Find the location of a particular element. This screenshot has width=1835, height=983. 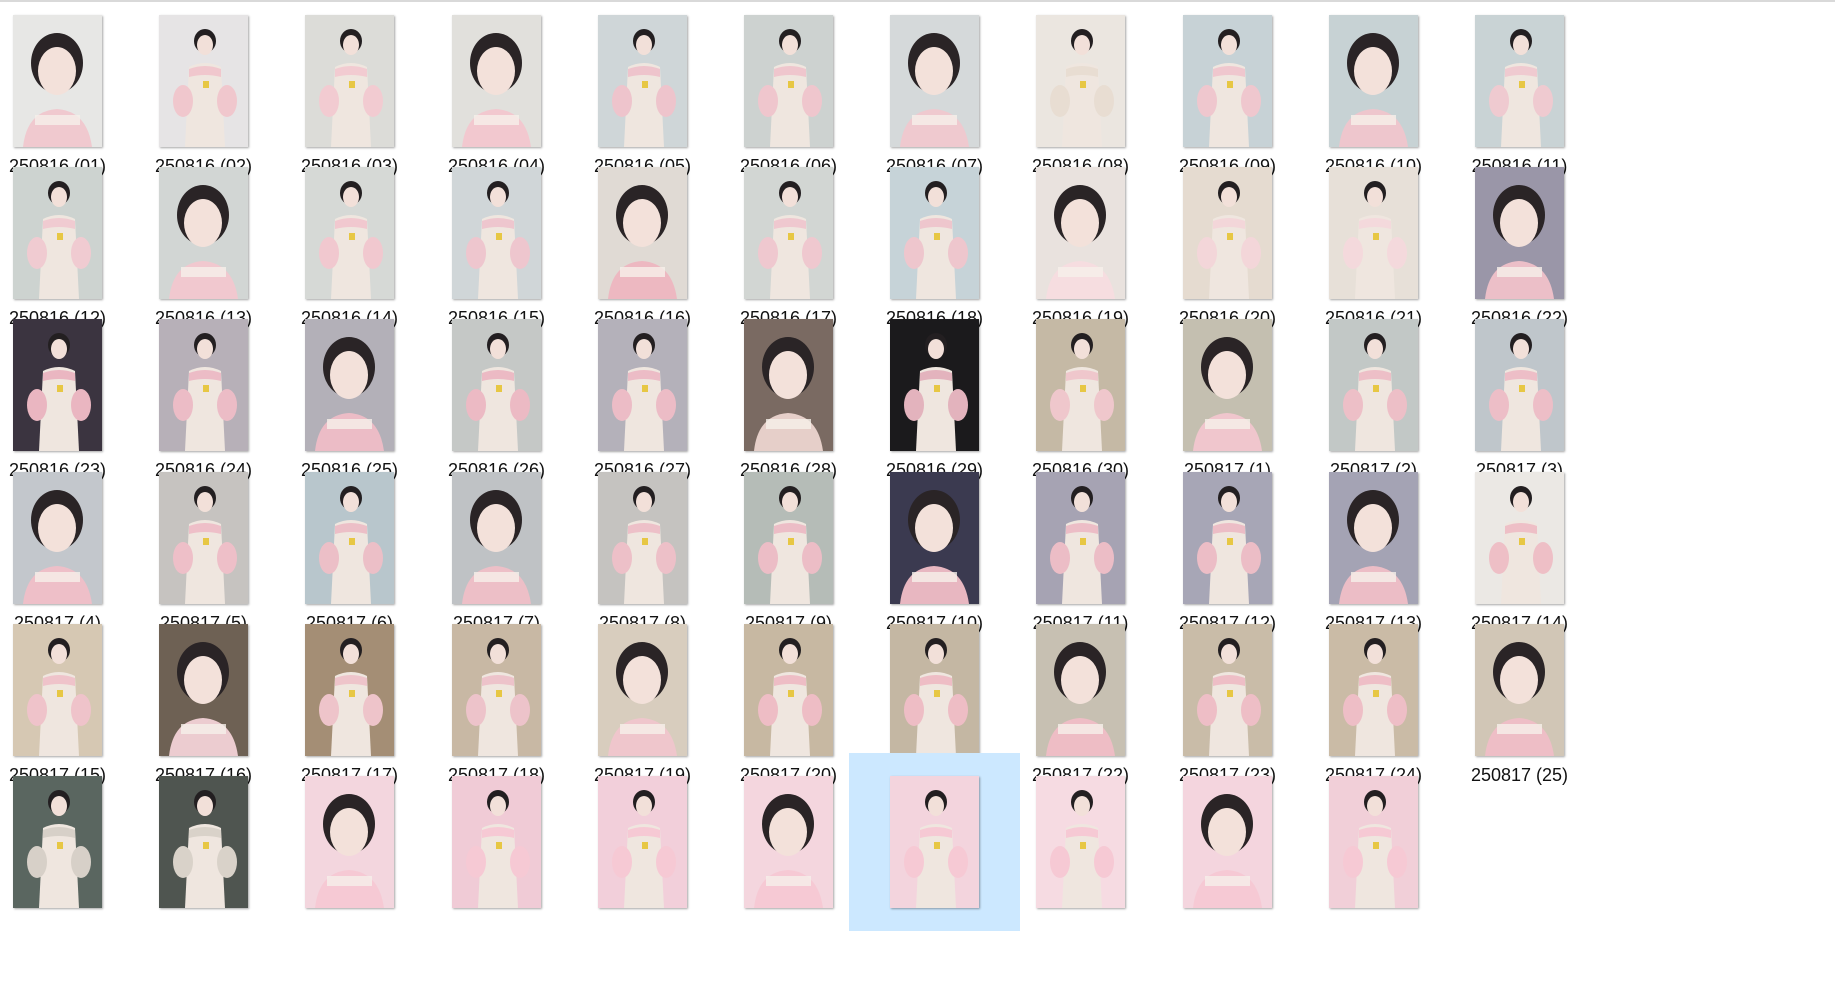

file-item: 250816 (30) is located at coordinates (1080, 390).